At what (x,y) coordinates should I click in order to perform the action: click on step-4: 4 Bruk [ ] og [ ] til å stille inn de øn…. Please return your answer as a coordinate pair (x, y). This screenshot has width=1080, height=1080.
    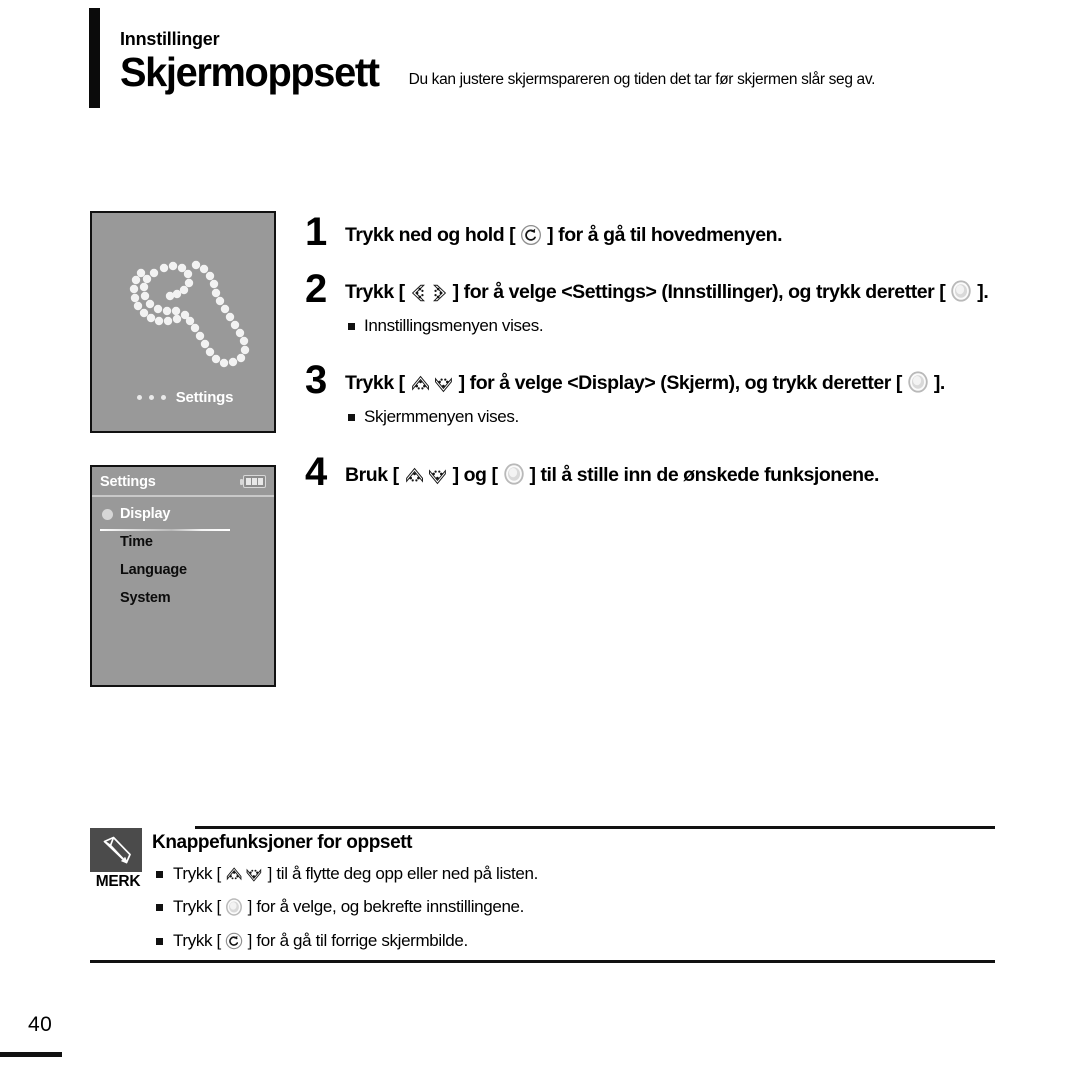
    Looking at the image, I should click on (665, 472).